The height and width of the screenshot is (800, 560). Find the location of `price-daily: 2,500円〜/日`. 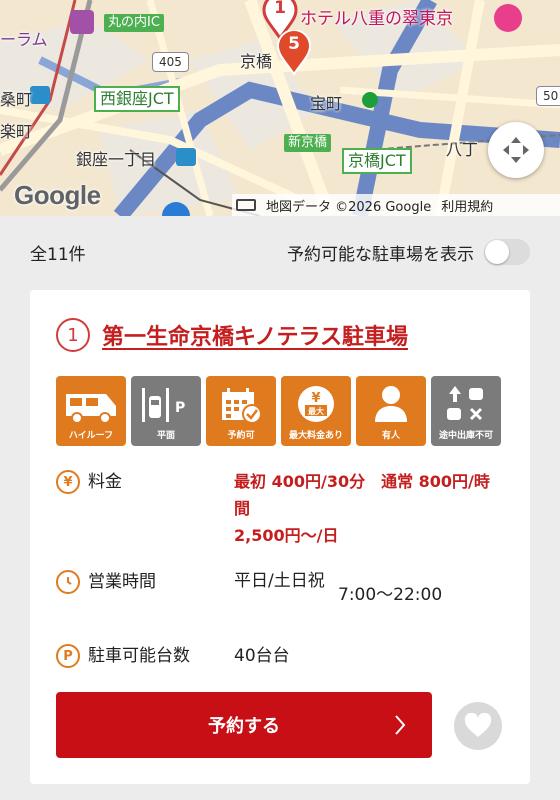

price-daily: 2,500円〜/日 is located at coordinates (286, 535).